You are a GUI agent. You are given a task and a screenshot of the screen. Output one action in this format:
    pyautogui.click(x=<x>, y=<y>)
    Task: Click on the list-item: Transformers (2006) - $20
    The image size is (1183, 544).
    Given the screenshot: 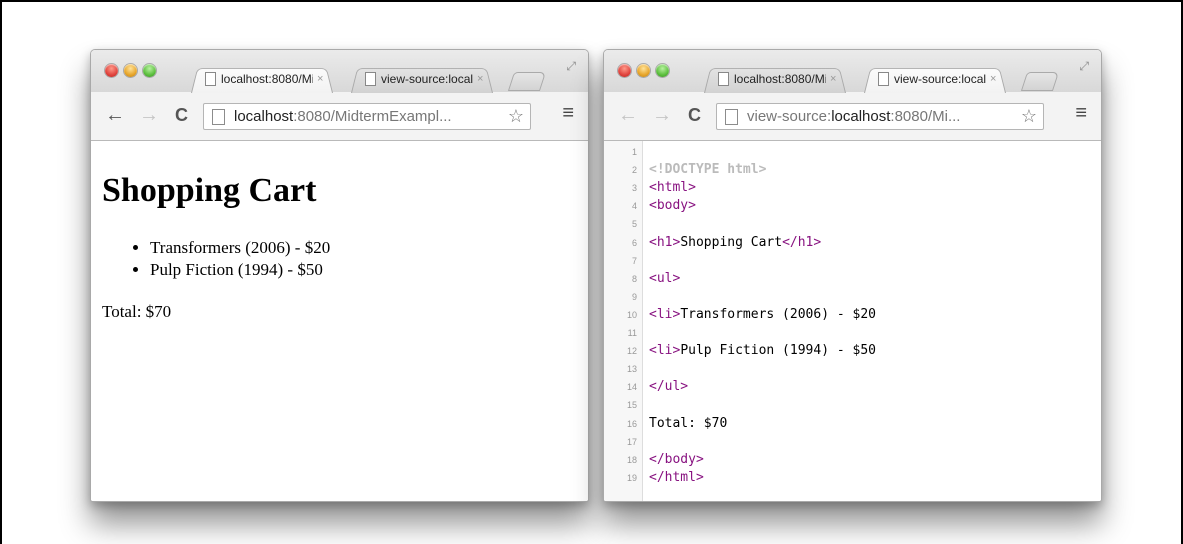 What is the action you would take?
    pyautogui.click(x=369, y=248)
    